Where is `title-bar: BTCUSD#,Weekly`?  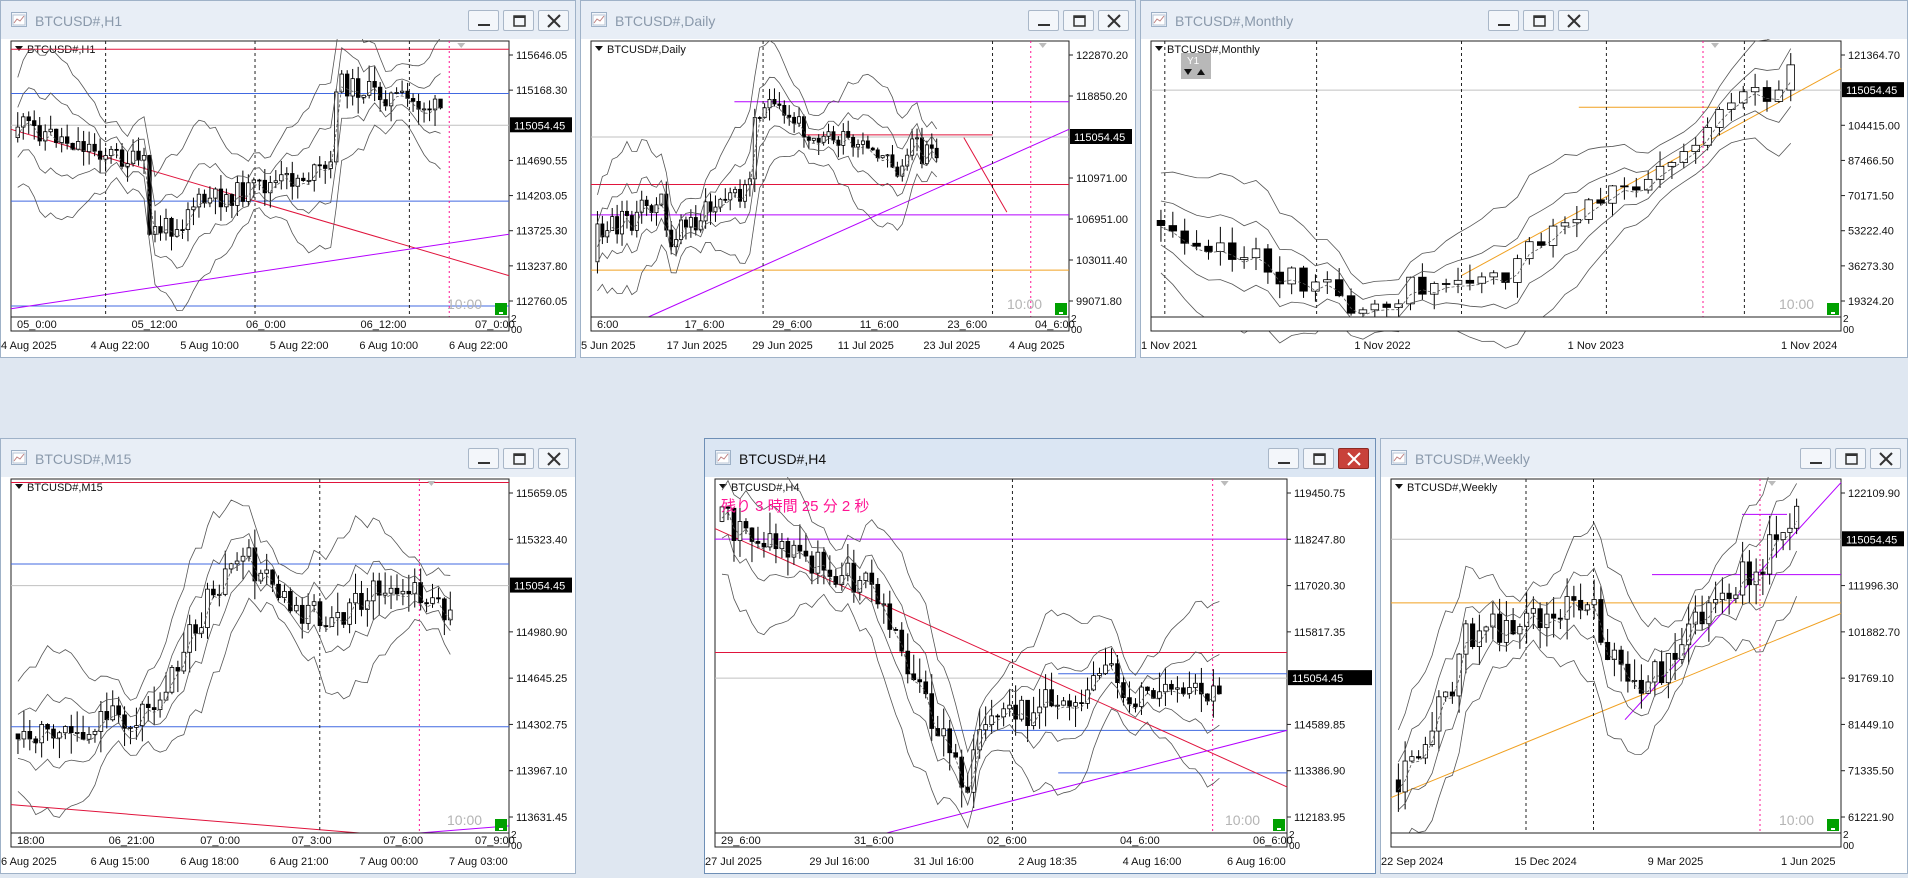
title-bar: BTCUSD#,Weekly is located at coordinates (1644, 458).